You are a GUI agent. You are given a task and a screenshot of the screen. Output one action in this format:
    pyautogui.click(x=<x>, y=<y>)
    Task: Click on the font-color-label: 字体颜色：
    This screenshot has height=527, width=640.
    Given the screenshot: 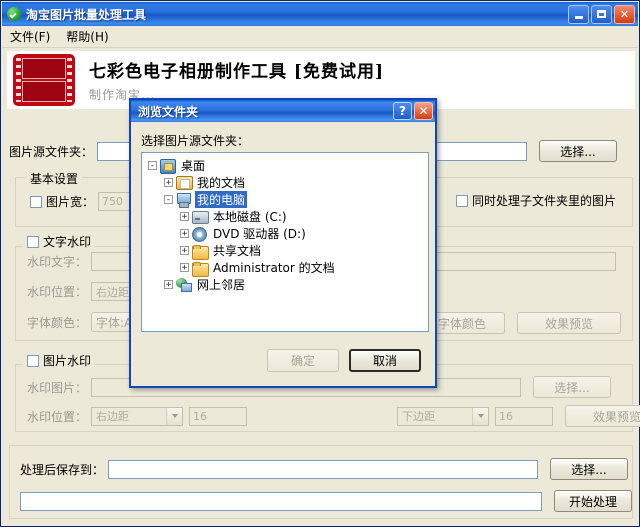 What is the action you would take?
    pyautogui.click(x=57, y=322)
    